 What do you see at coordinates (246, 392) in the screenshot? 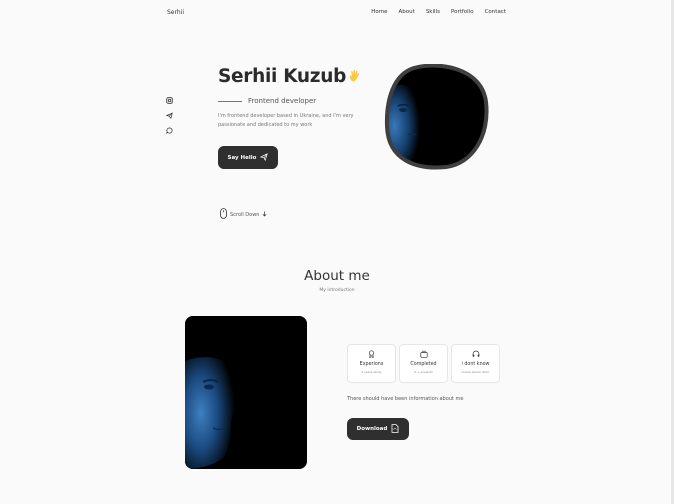
I see `about-portrait` at bounding box center [246, 392].